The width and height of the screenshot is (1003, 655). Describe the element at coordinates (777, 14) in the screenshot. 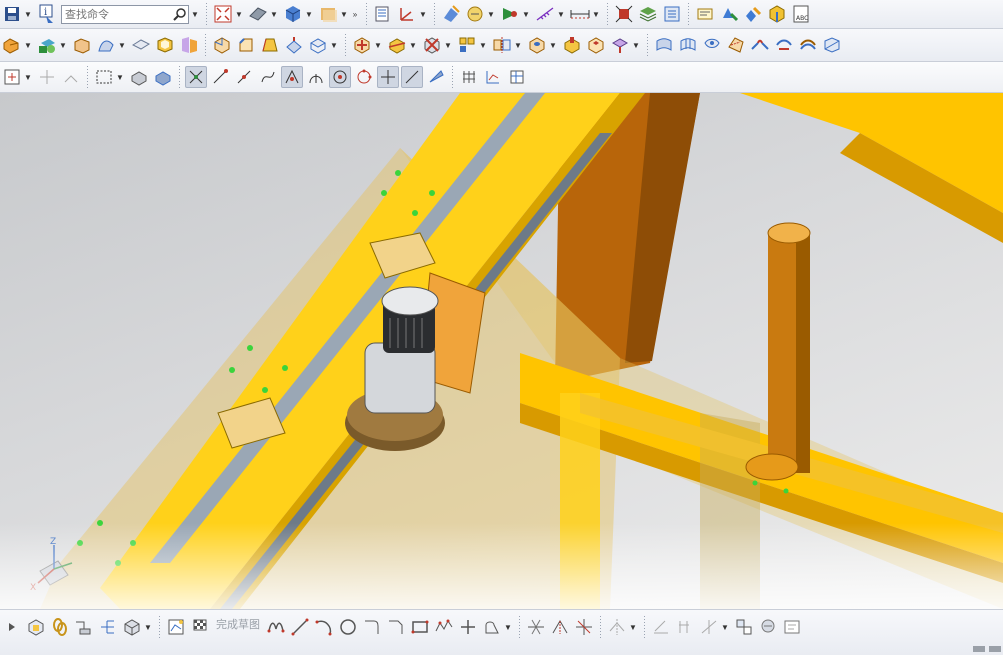

I see `reference-set-icon` at that location.